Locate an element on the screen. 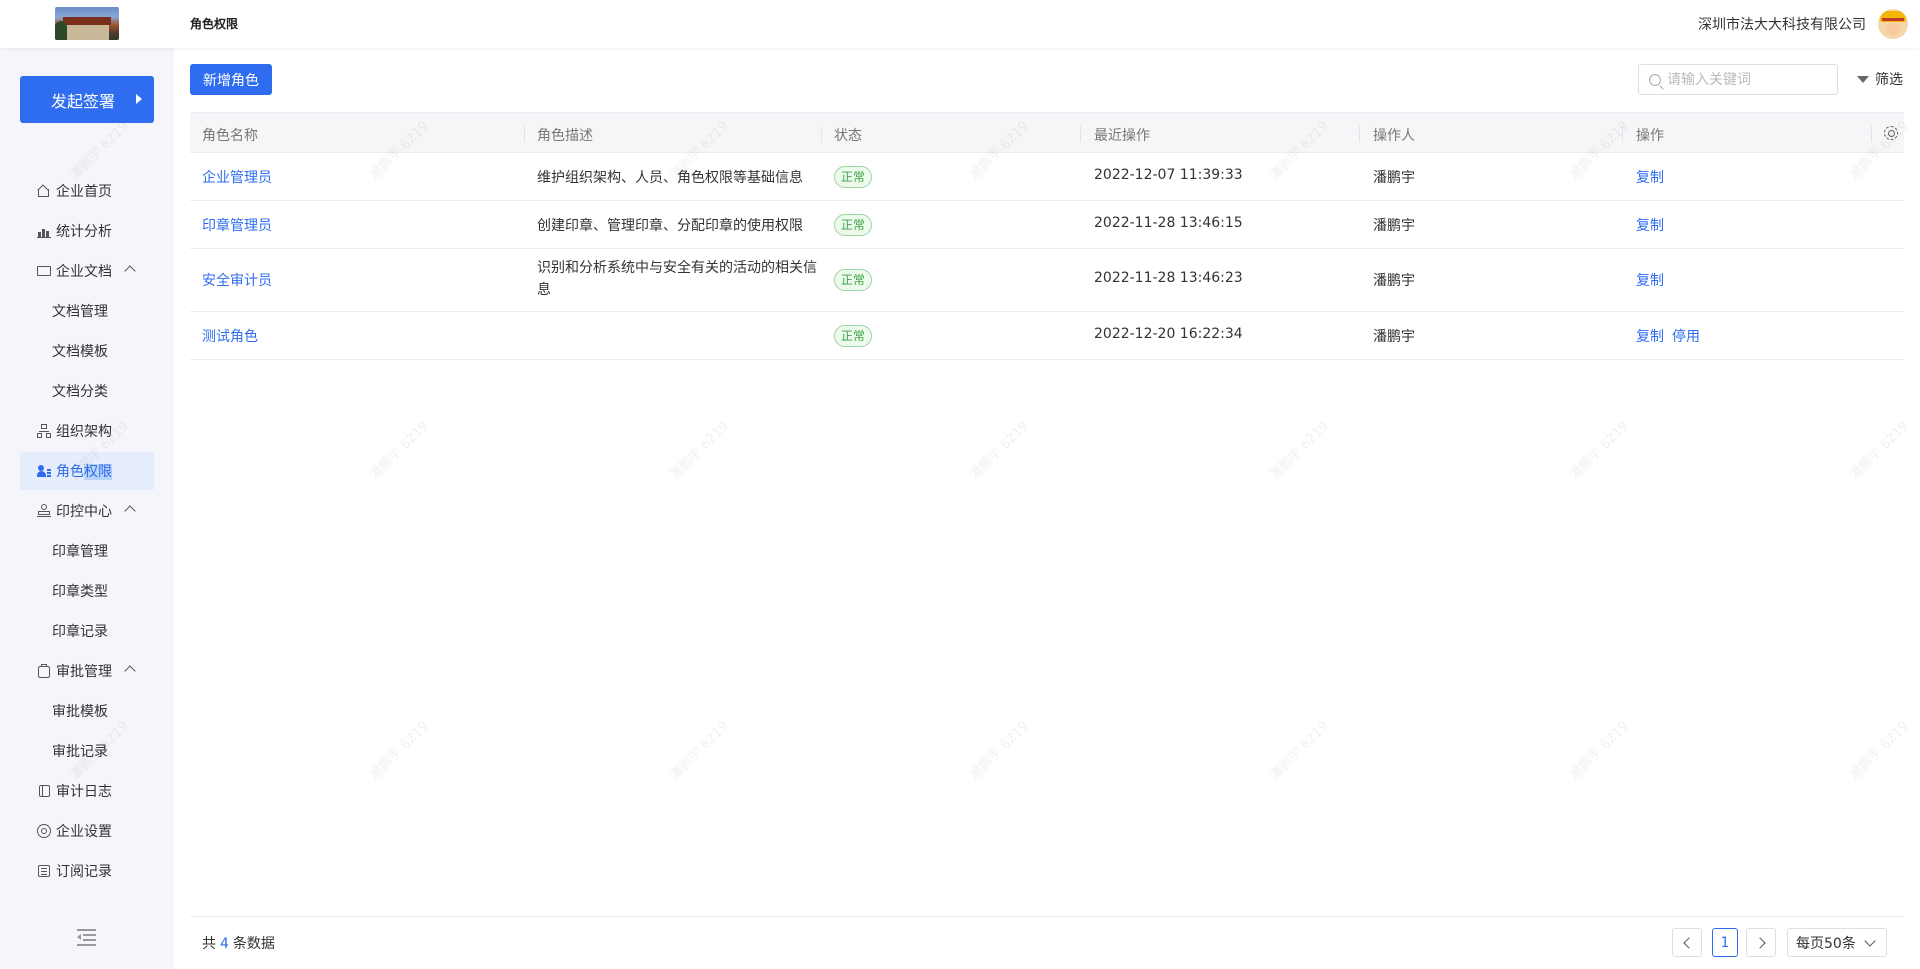 This screenshot has width=1920, height=969. sidebar-item-seal-manage: 印章管理 is located at coordinates (87, 551).